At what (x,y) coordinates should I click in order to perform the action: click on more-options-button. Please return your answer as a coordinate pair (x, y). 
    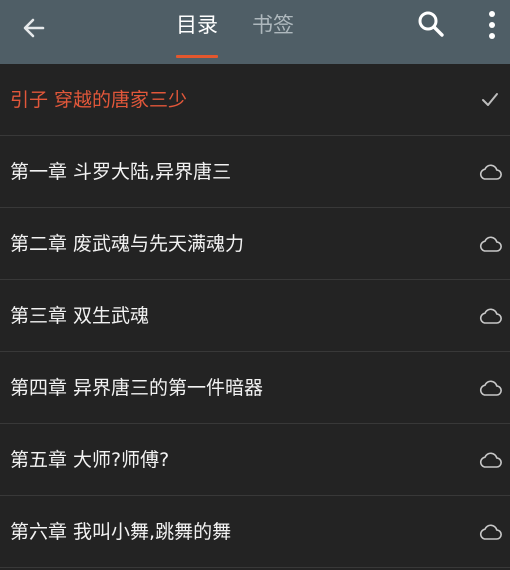
    Looking at the image, I should click on (492, 25).